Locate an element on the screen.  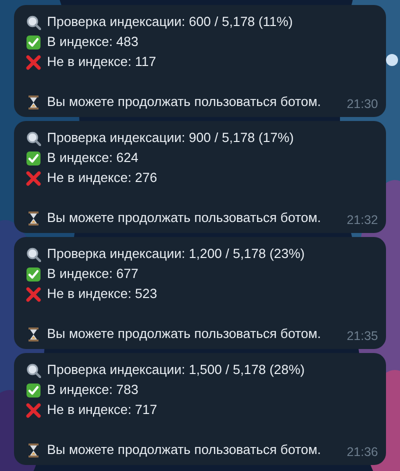
message-text: В индексе: 783 is located at coordinates (92, 390).